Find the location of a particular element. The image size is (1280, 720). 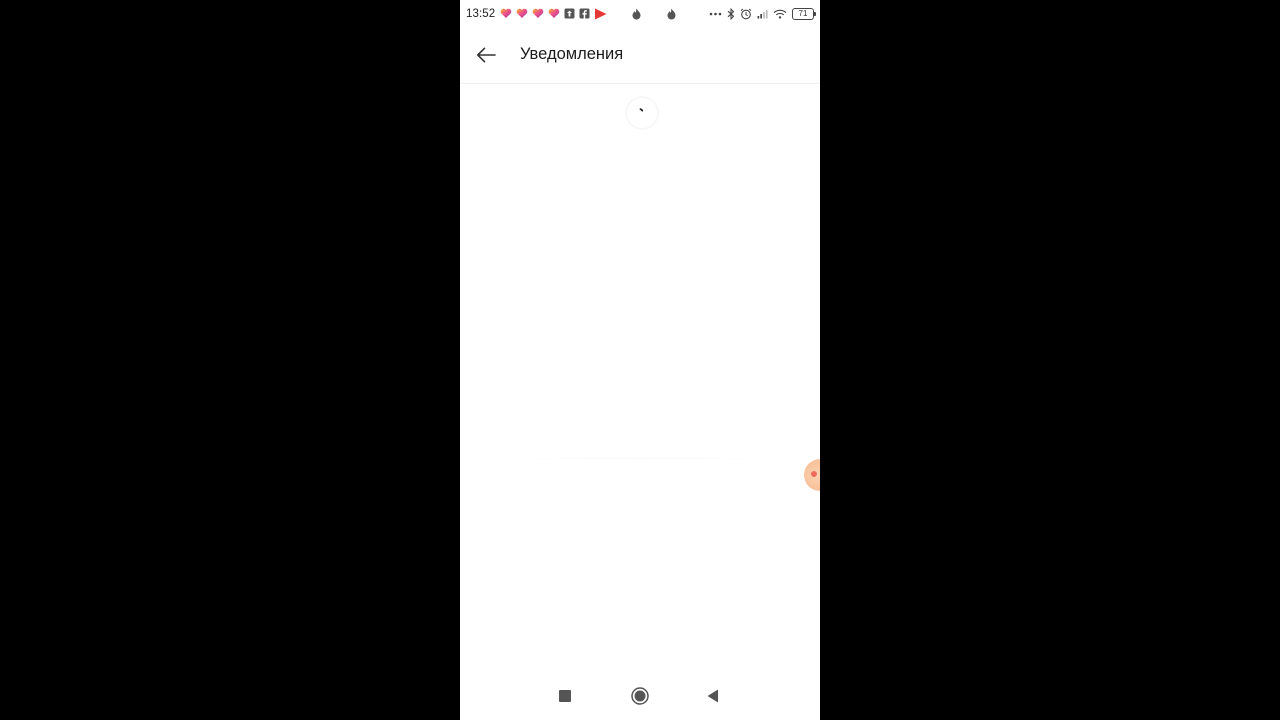

floating-bubble is located at coordinates (812, 475).